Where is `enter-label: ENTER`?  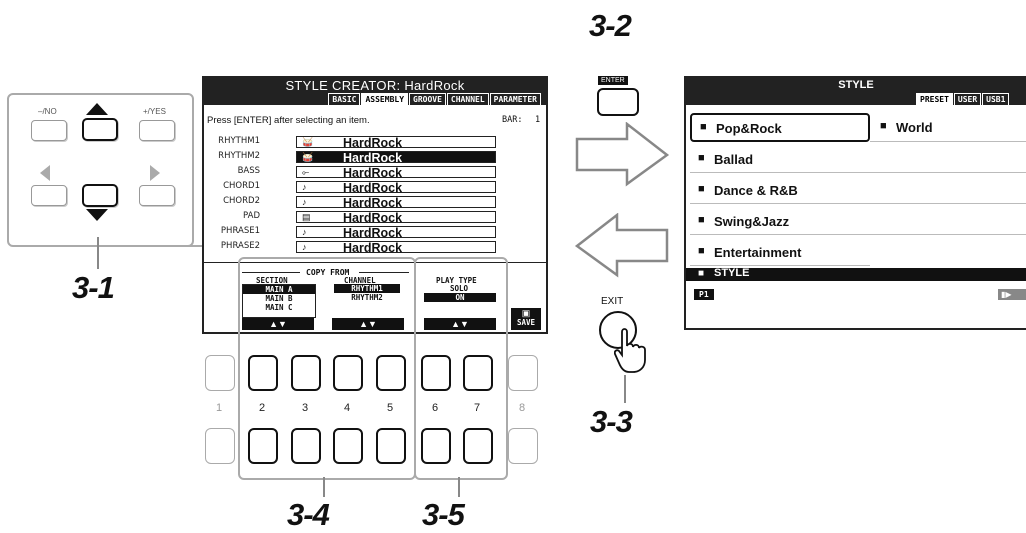 enter-label: ENTER is located at coordinates (613, 80).